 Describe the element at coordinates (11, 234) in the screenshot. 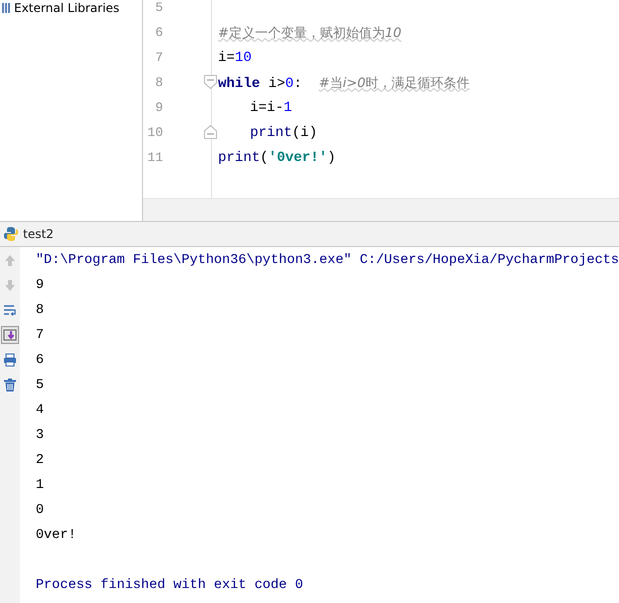

I see `python-icon` at that location.